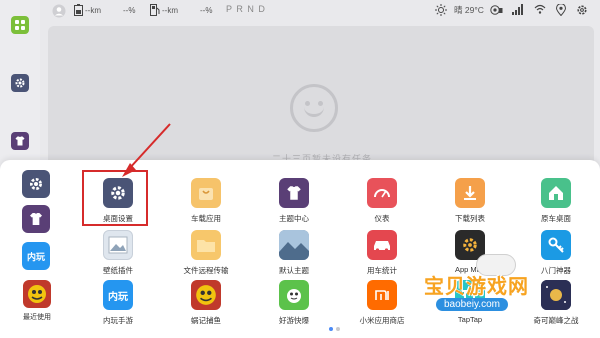 The height and width of the screenshot is (338, 600). What do you see at coordinates (78, 10) in the screenshot?
I see `battery-icon` at bounding box center [78, 10].